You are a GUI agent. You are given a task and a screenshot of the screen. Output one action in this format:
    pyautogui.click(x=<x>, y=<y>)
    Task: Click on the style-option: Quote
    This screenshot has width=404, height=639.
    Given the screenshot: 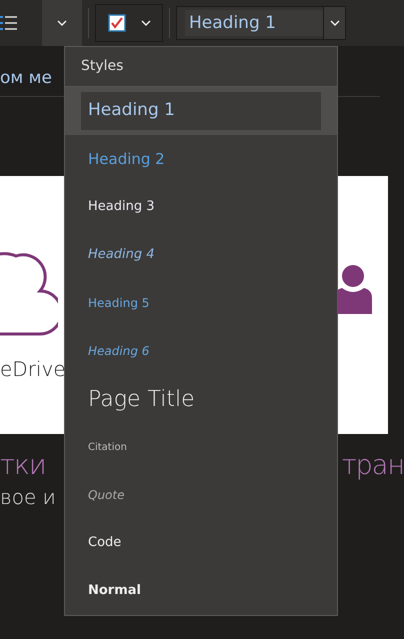 What is the action you would take?
    pyautogui.click(x=201, y=495)
    